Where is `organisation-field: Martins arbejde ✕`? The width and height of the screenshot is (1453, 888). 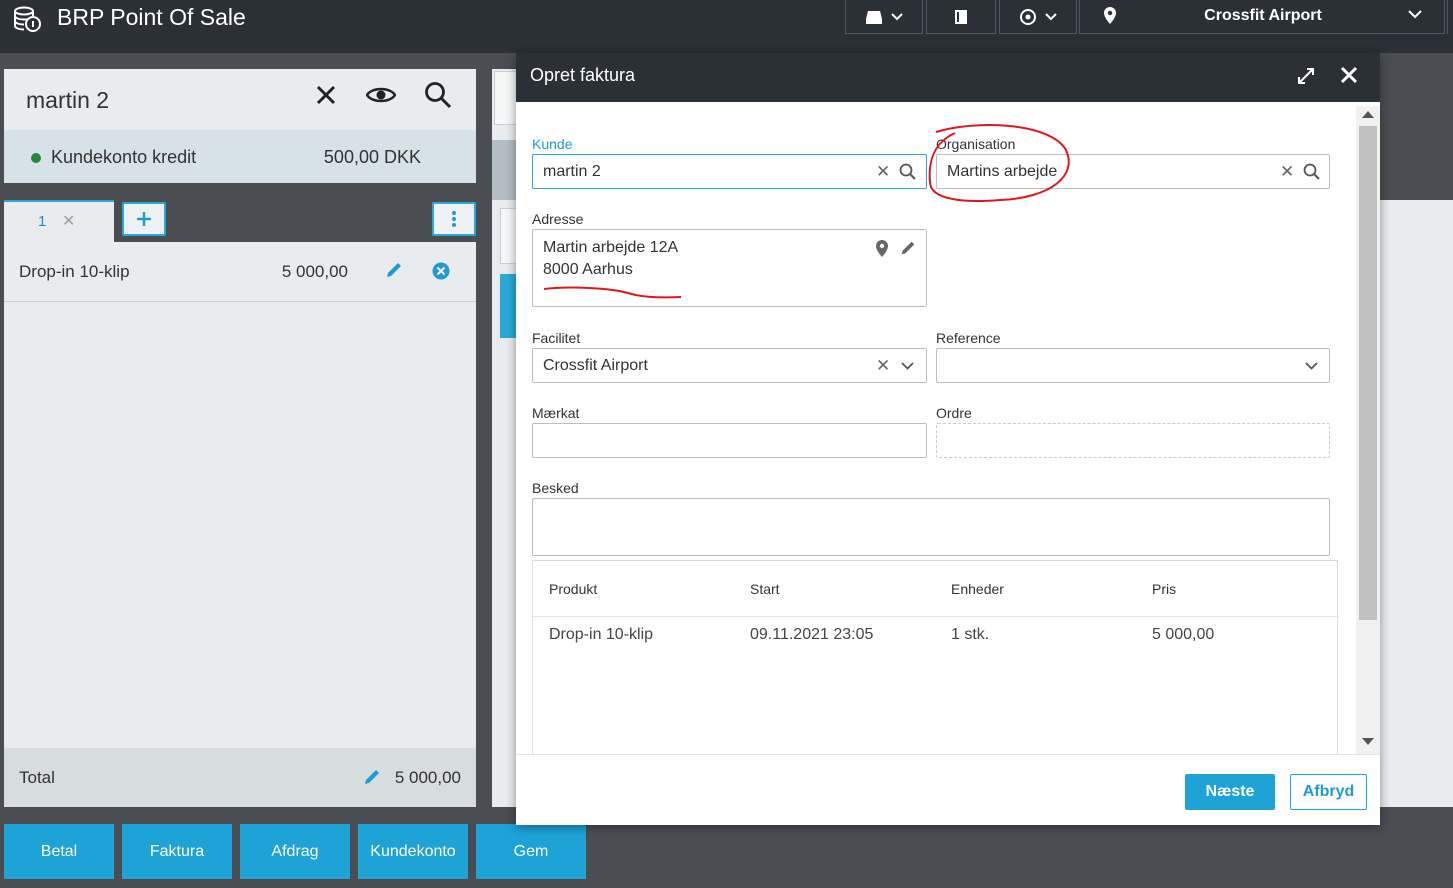 organisation-field: Martins arbejde ✕ is located at coordinates (1133, 171).